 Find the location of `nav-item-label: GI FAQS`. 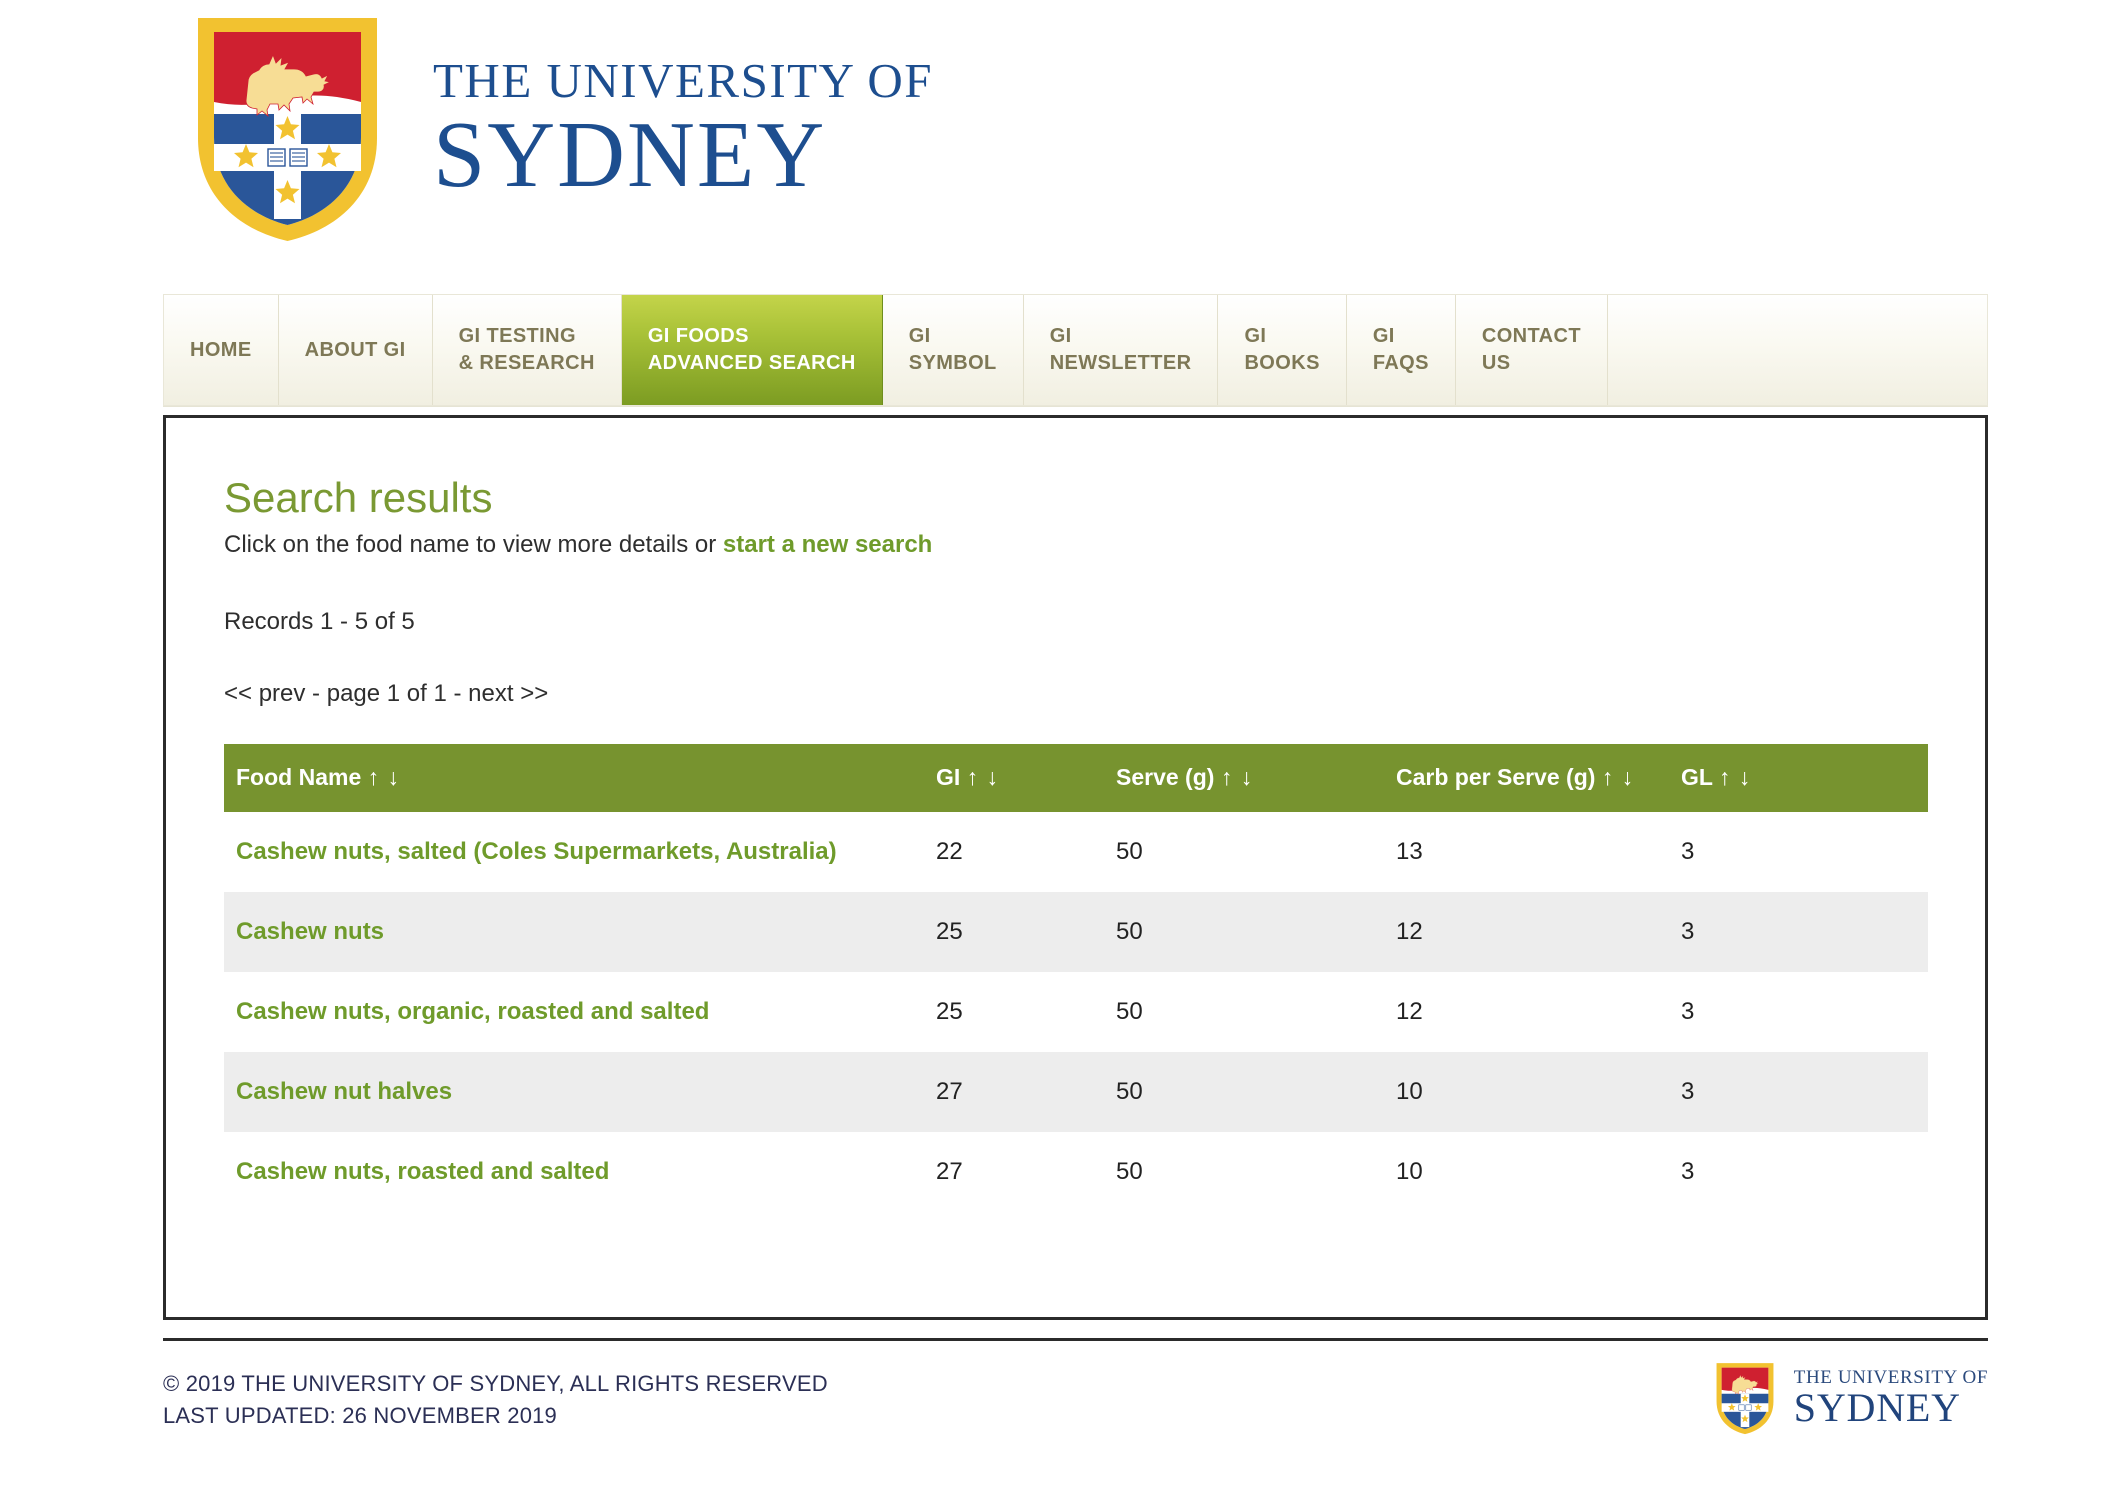

nav-item-label: GI FAQS is located at coordinates (1400, 349).